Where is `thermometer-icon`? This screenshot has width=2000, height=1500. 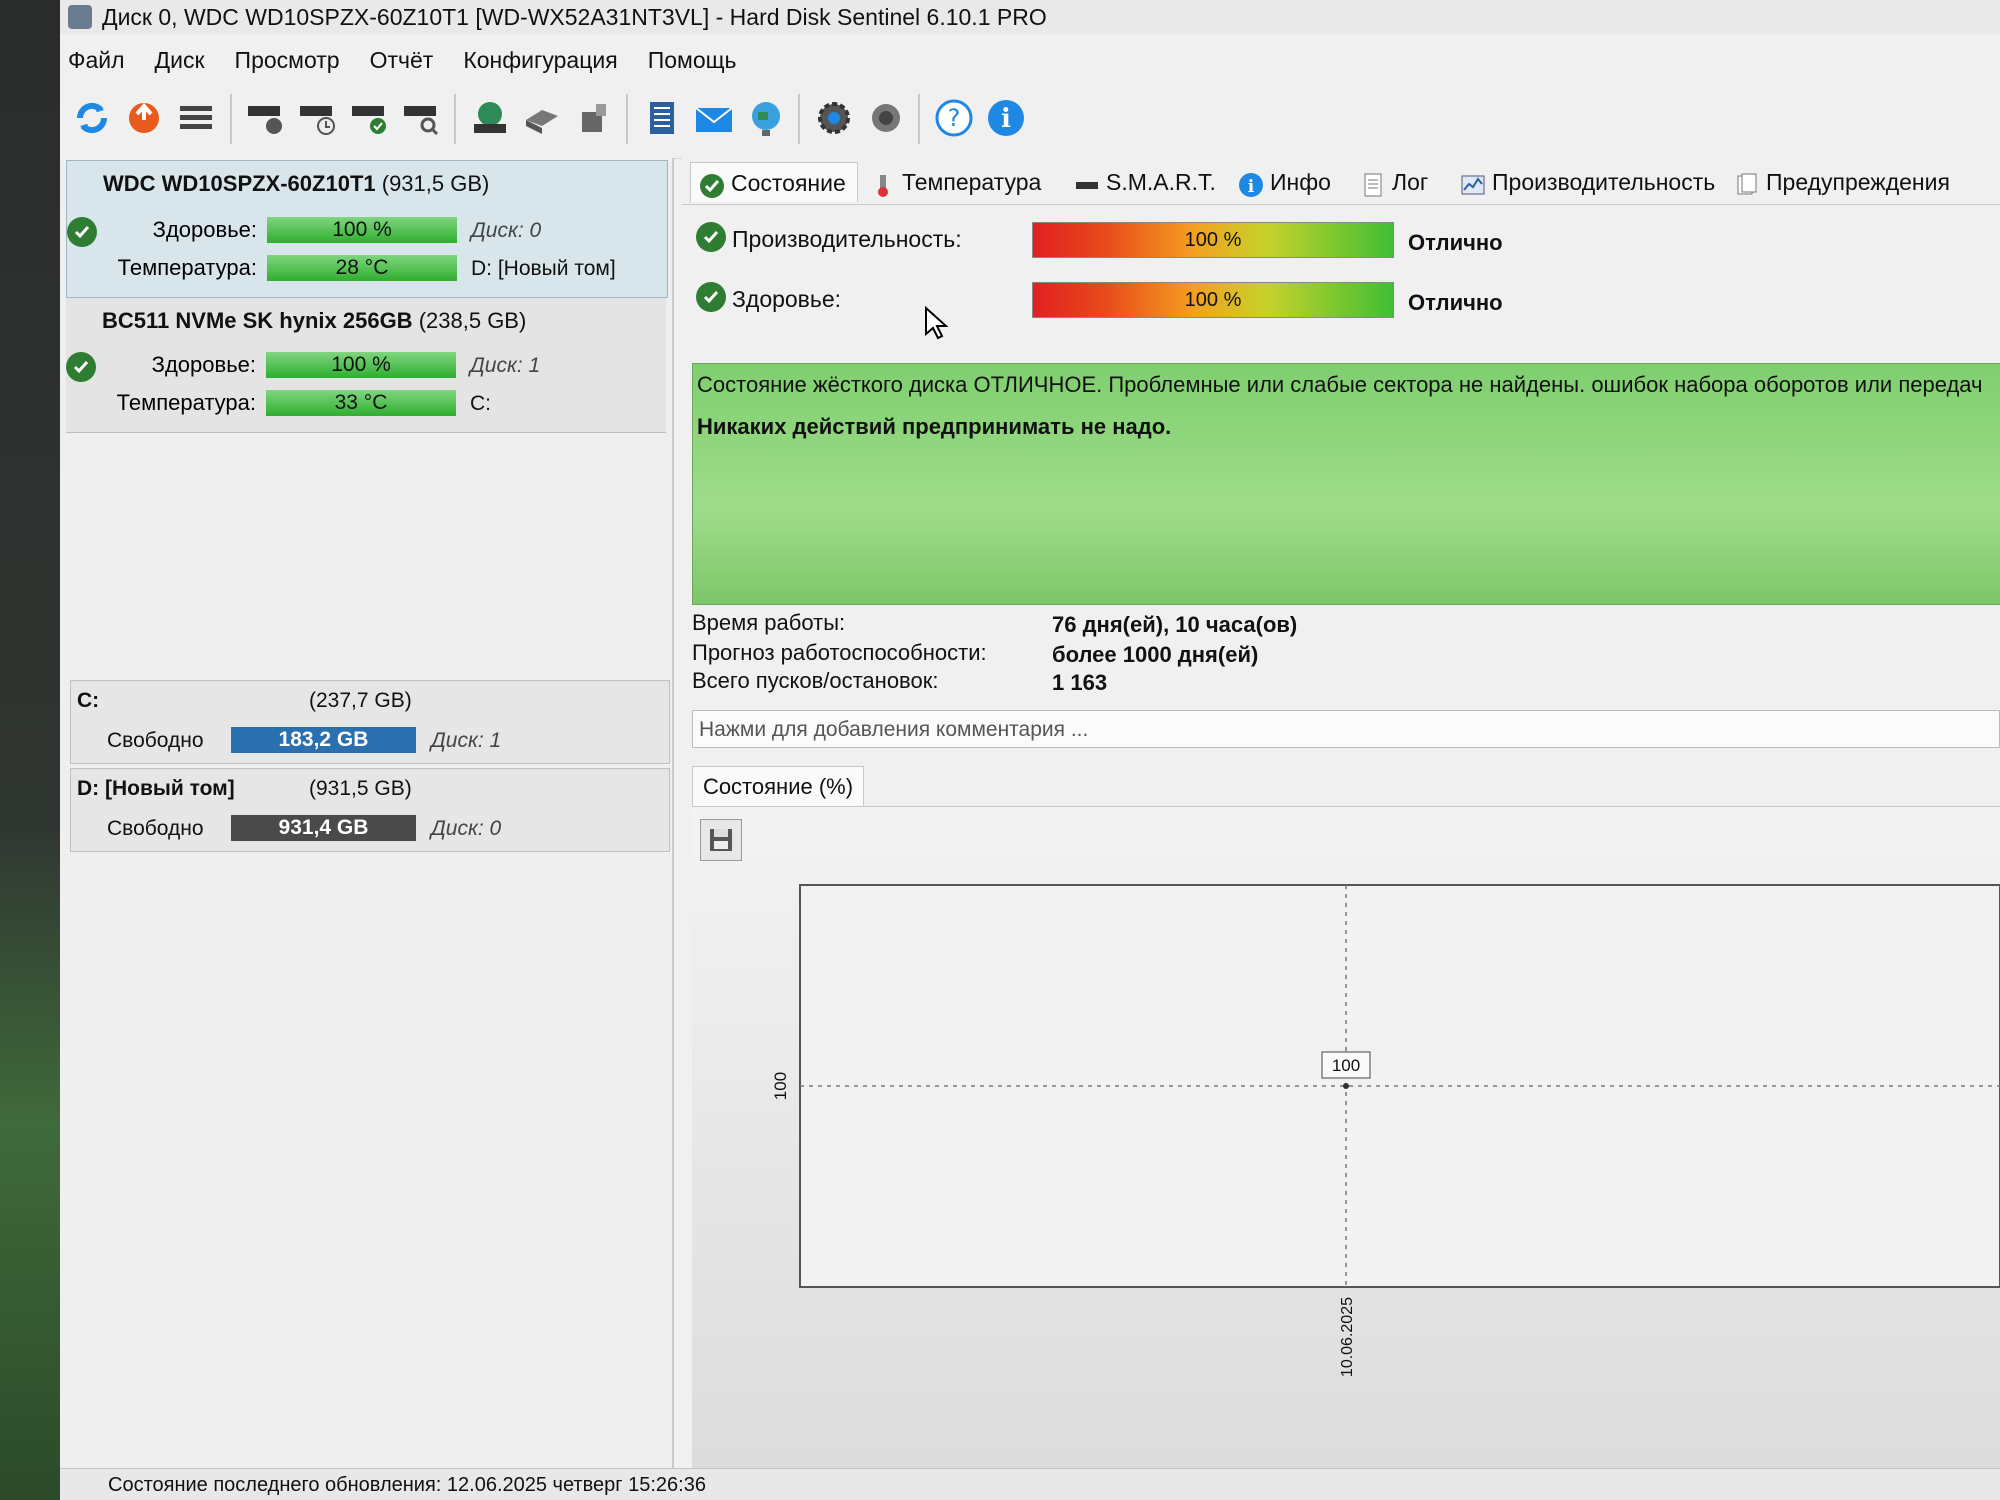 thermometer-icon is located at coordinates (883, 183).